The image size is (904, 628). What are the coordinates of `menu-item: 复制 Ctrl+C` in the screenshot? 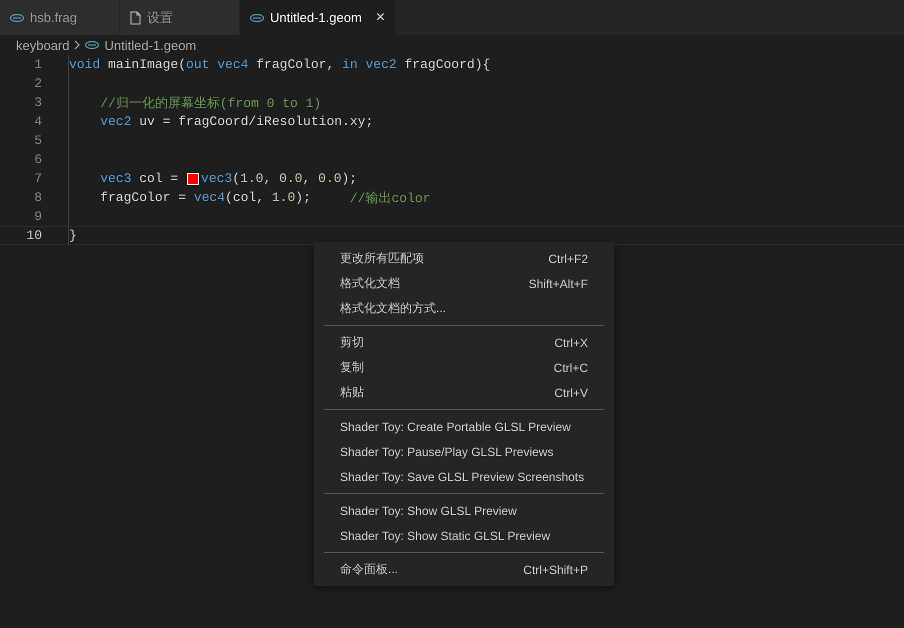 It's located at (464, 367).